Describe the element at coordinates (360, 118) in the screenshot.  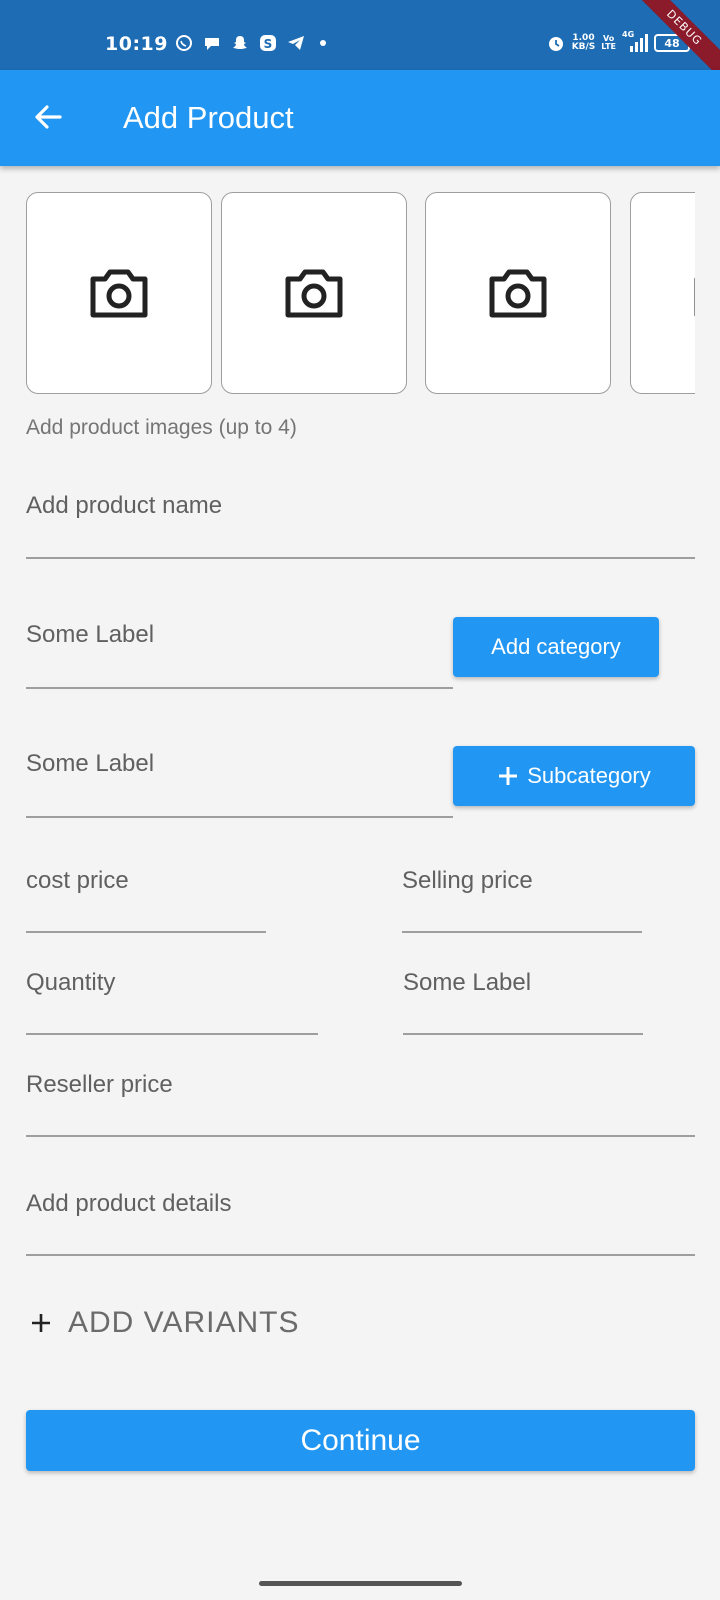
I see `app-bar: Add Product` at that location.